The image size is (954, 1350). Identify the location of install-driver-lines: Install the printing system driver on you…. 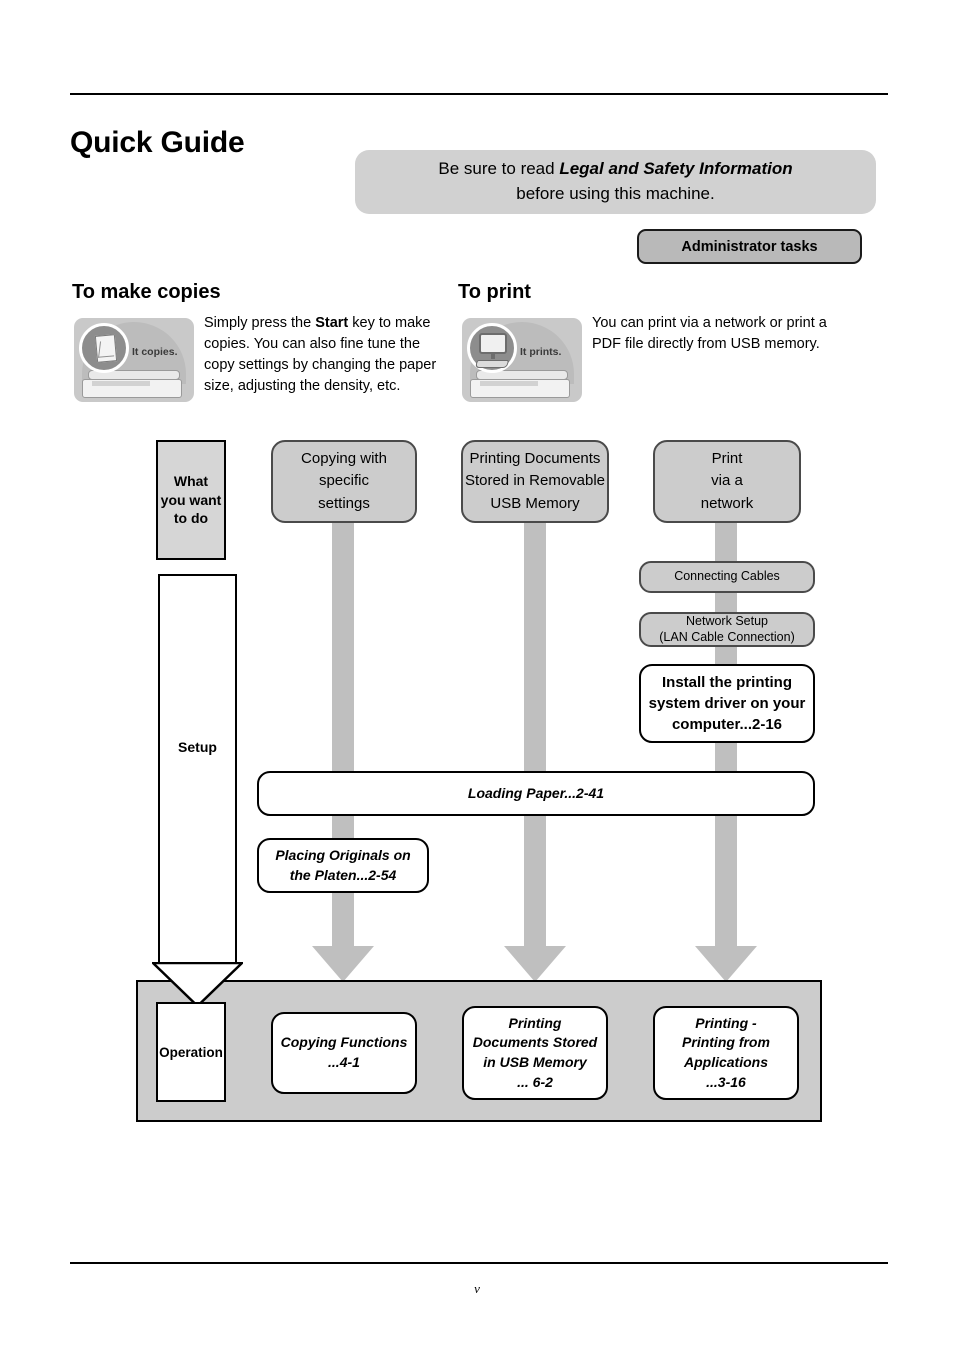
(727, 703).